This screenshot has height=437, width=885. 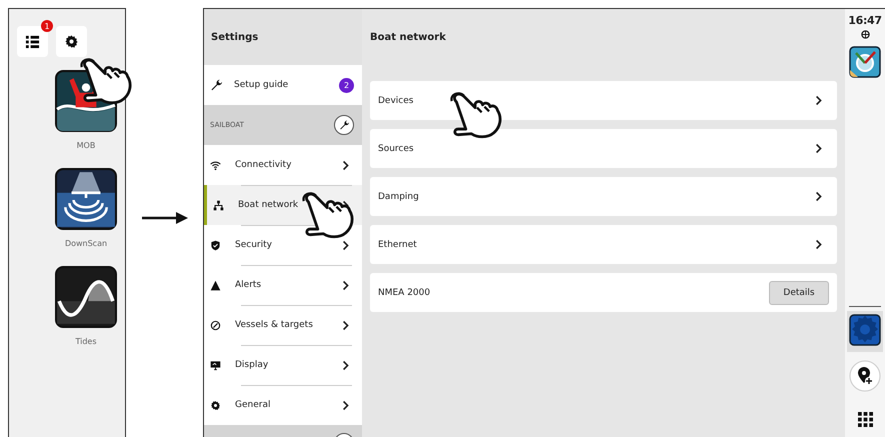 What do you see at coordinates (86, 297) in the screenshot?
I see `tides-app-icon` at bounding box center [86, 297].